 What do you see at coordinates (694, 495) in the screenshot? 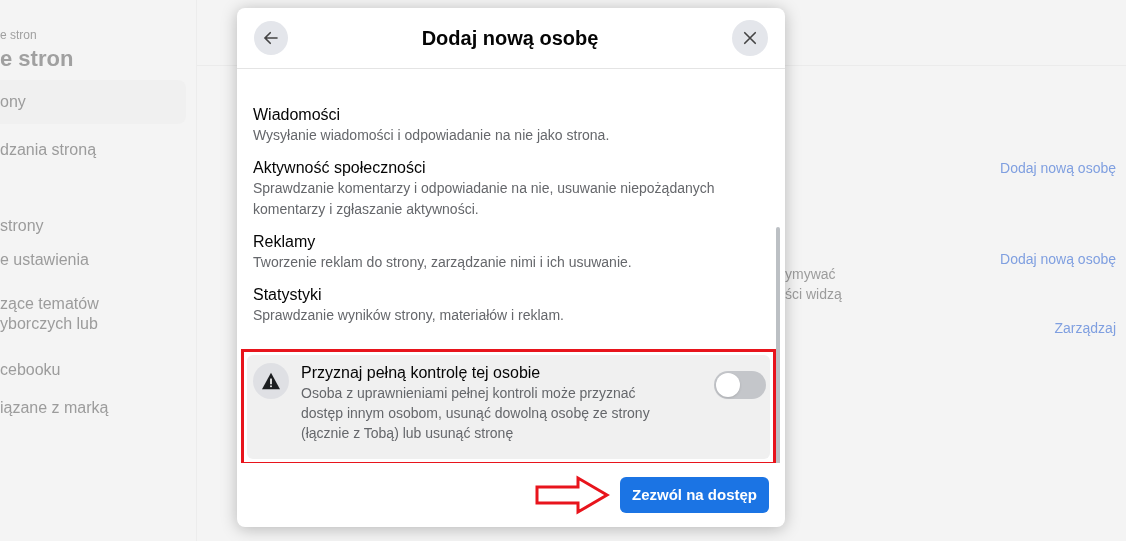
I see `grant-access-button: Zezwól na dostęp` at bounding box center [694, 495].